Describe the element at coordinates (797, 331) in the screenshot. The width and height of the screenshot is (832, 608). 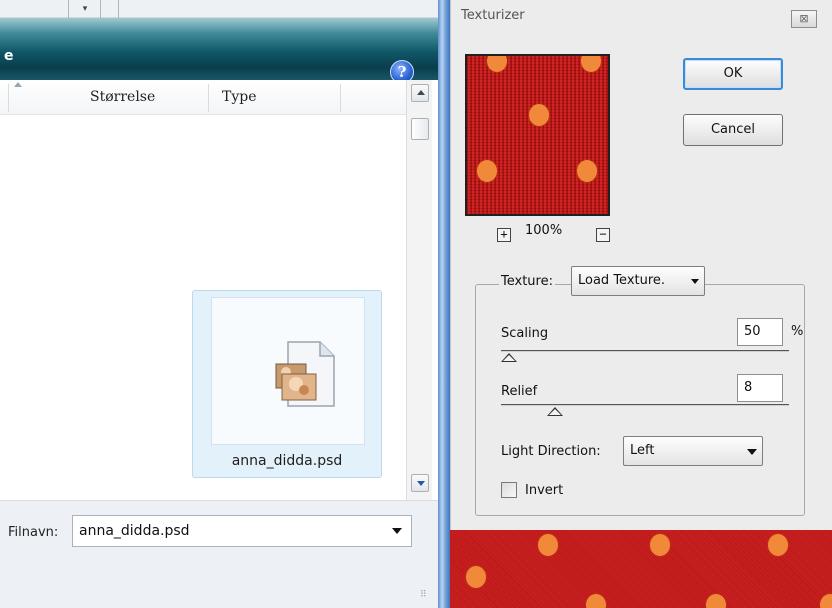
I see `scaling-unit: %` at that location.